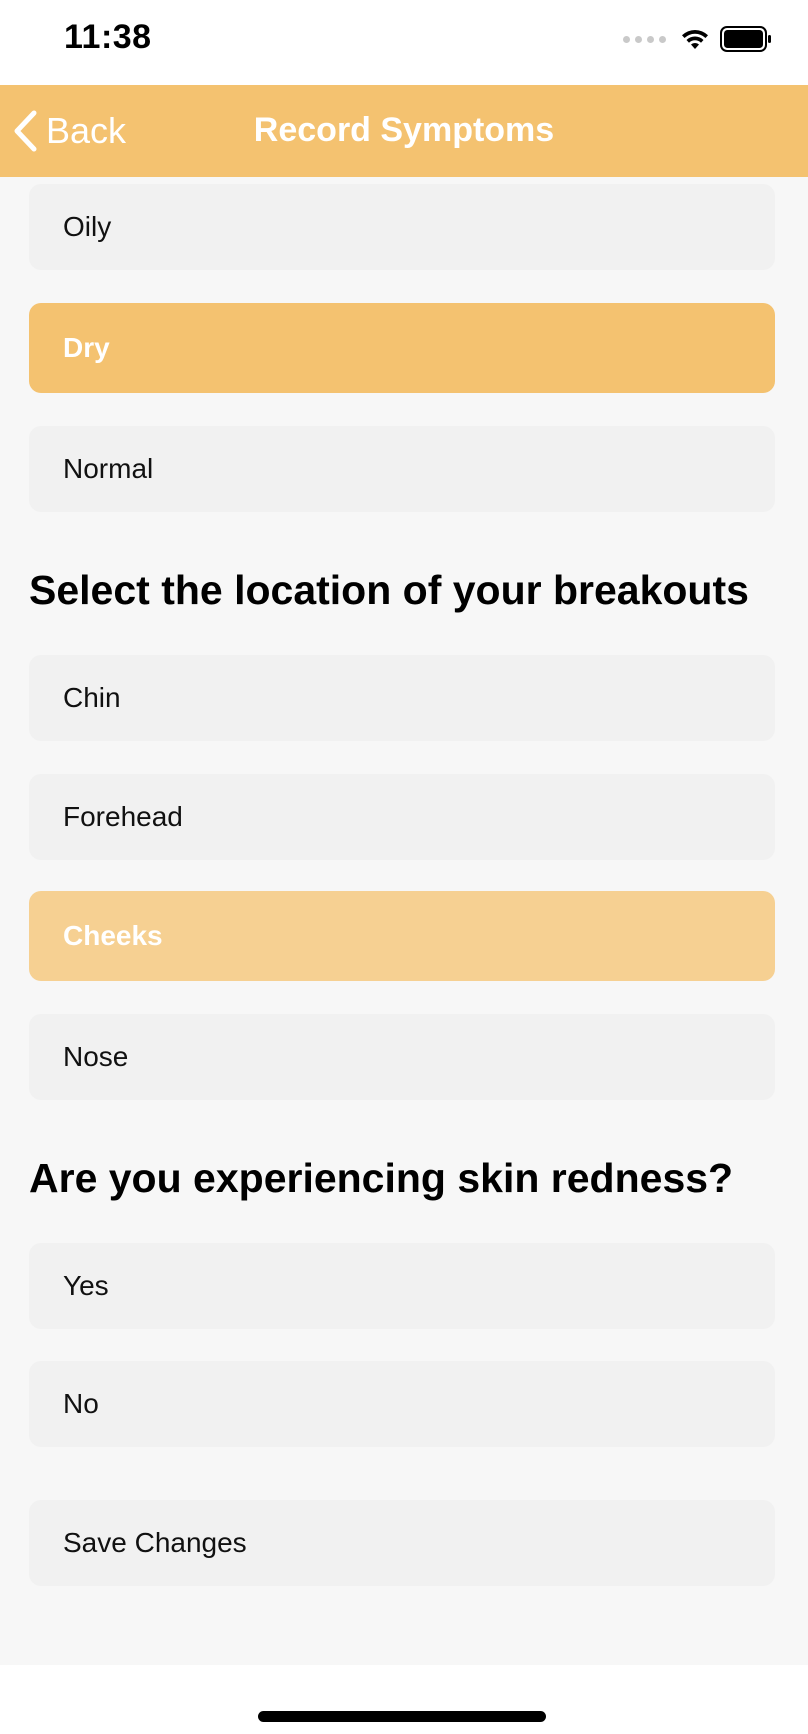 The height and width of the screenshot is (1734, 808). I want to click on option-oily: Oily, so click(402, 227).